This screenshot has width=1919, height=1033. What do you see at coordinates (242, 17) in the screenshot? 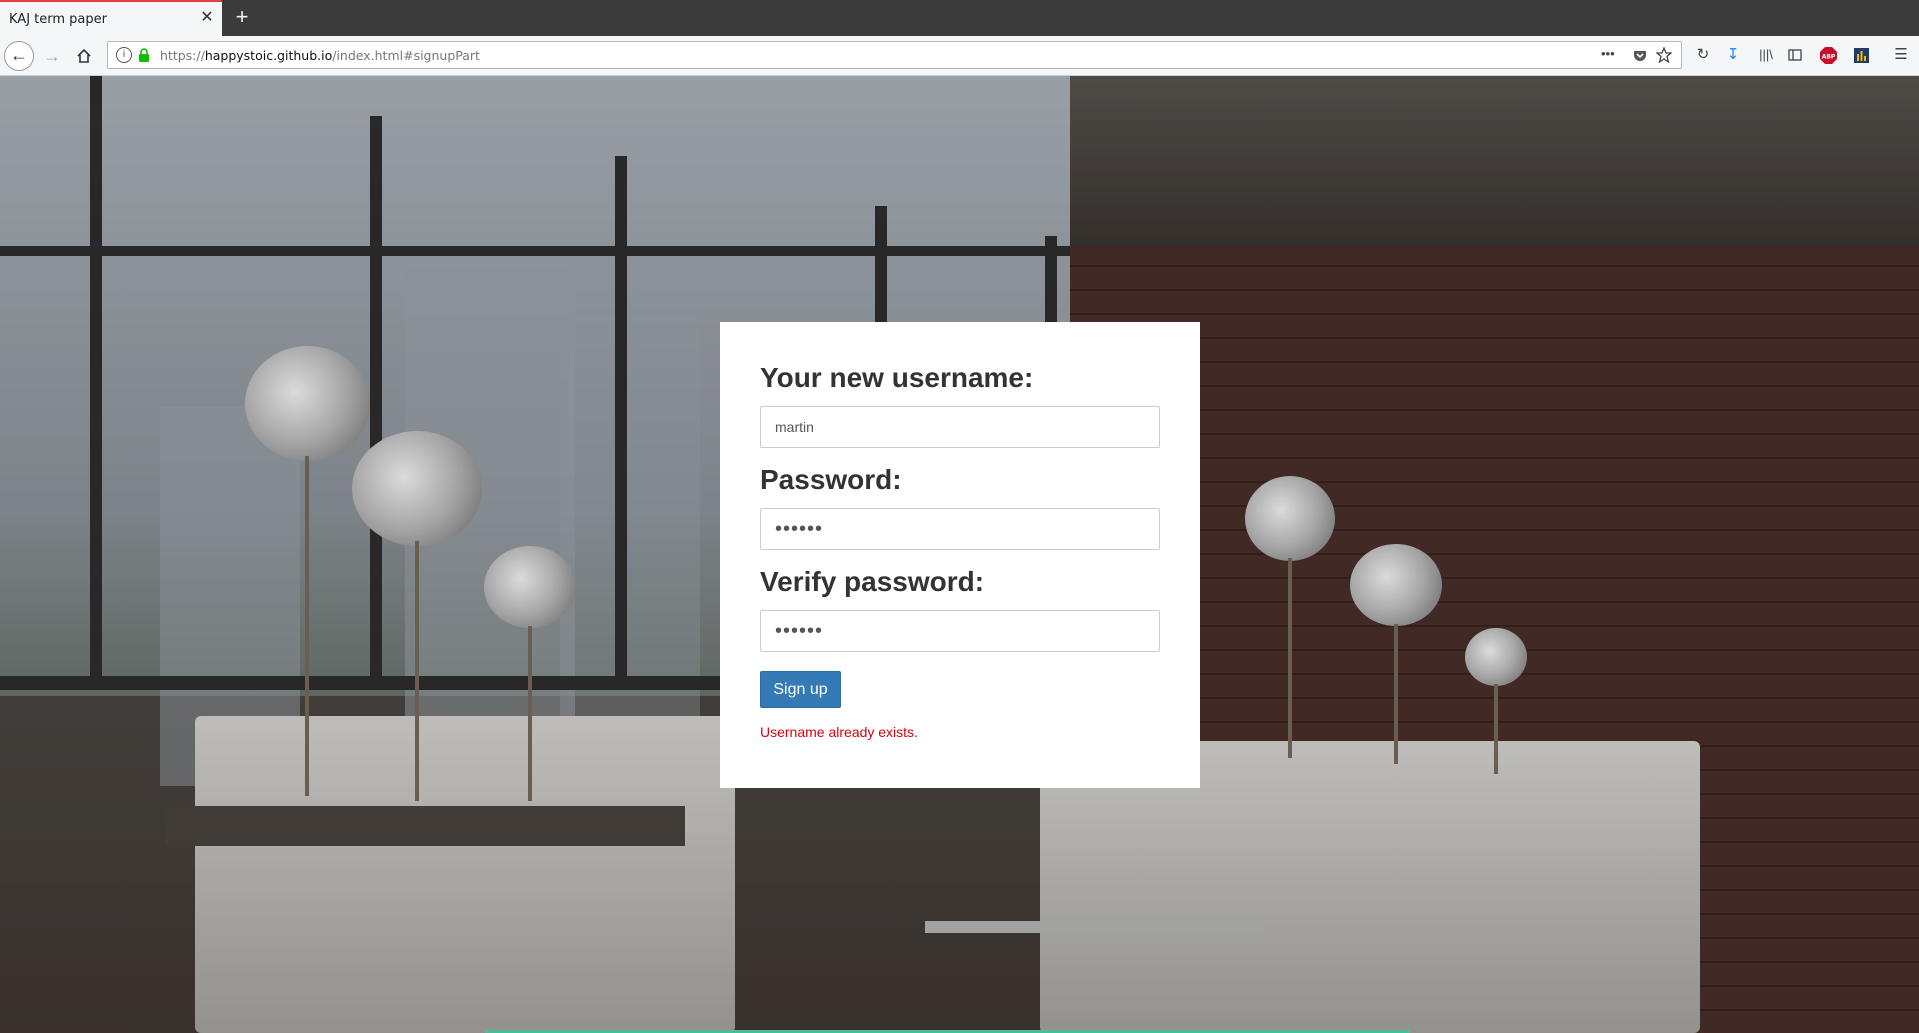
I see `new-tab-button: +` at bounding box center [242, 17].